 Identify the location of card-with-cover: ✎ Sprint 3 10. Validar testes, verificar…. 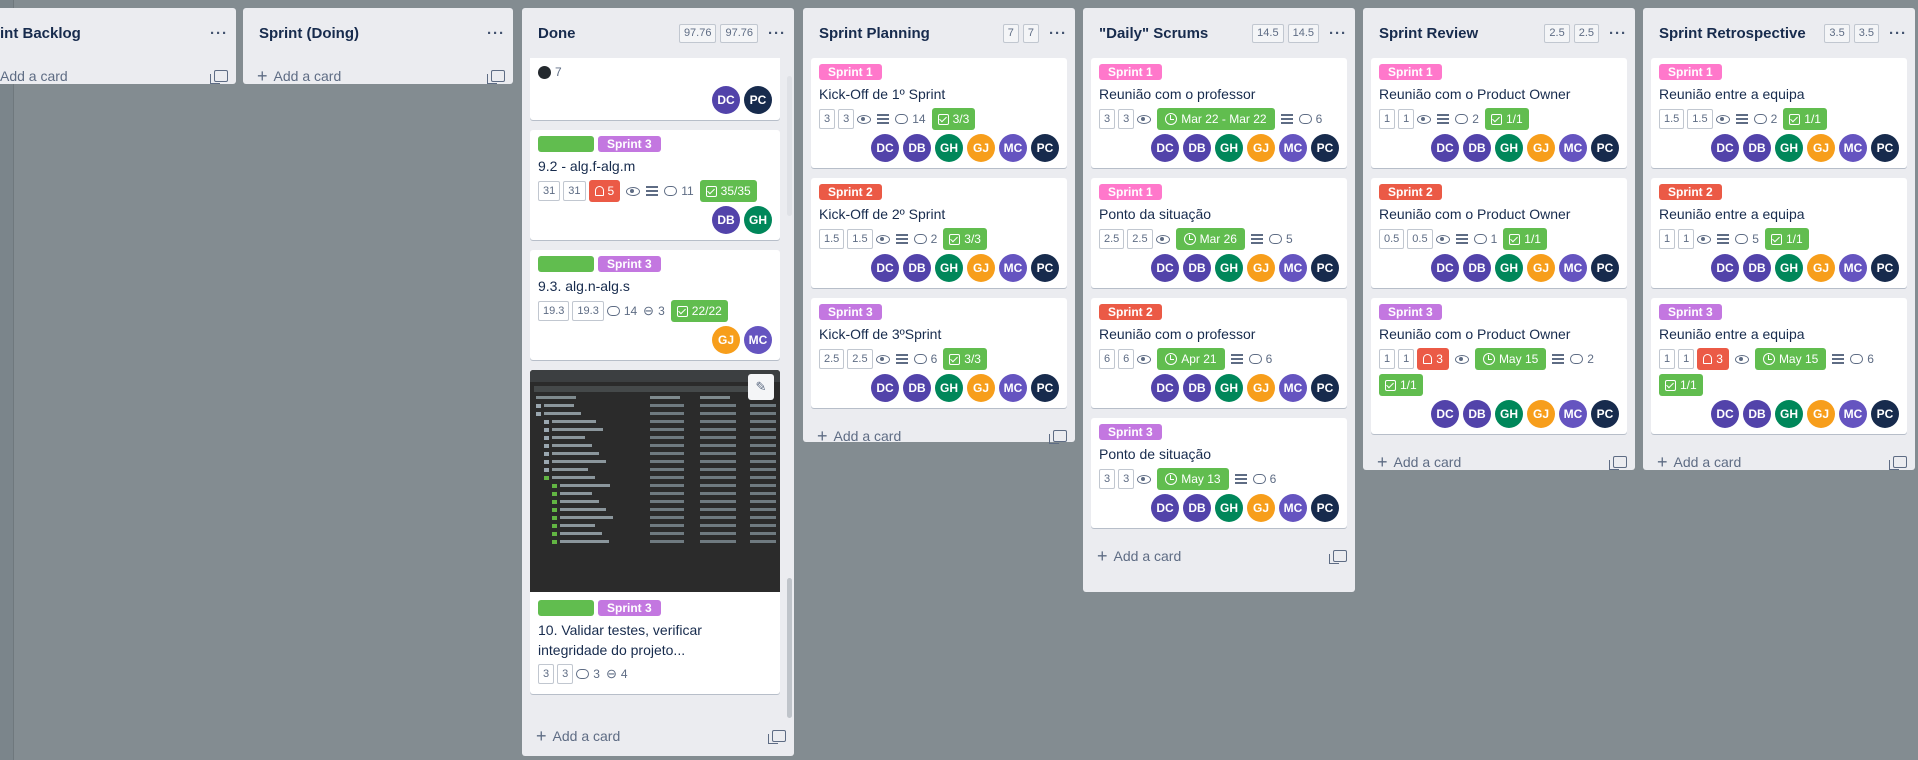
(655, 532).